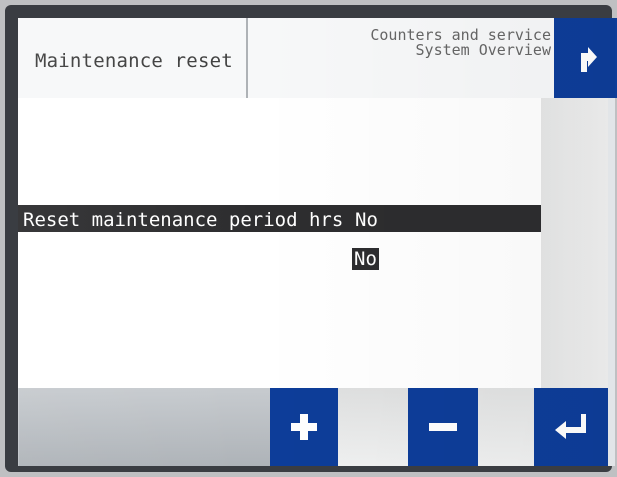 Image resolution: width=617 pixels, height=477 pixels. What do you see at coordinates (483, 50) in the screenshot?
I see `breadcrumb-line-2: System Overview` at bounding box center [483, 50].